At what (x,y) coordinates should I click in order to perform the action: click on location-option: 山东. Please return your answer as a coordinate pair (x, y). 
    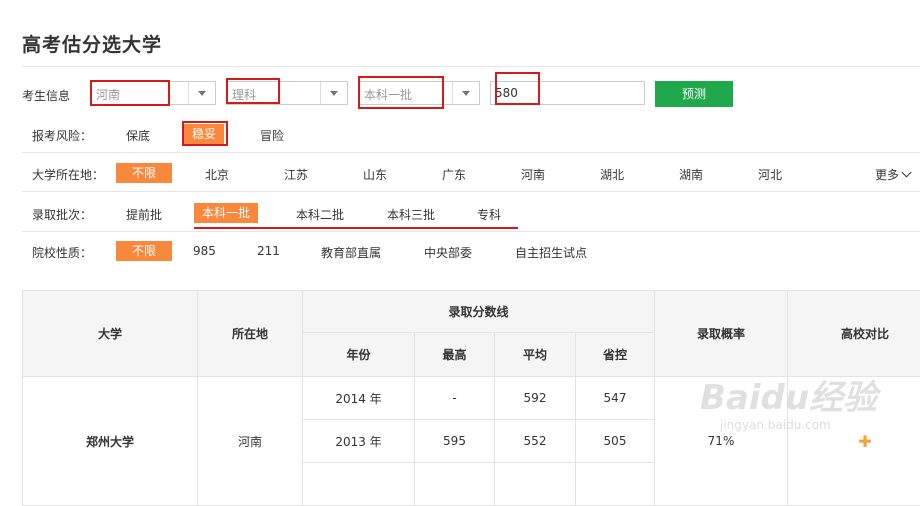
    Looking at the image, I should click on (375, 174).